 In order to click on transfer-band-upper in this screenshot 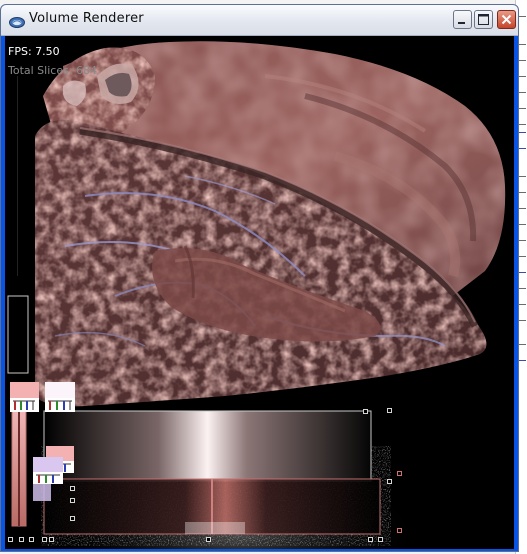, I will do `click(207, 446)`.